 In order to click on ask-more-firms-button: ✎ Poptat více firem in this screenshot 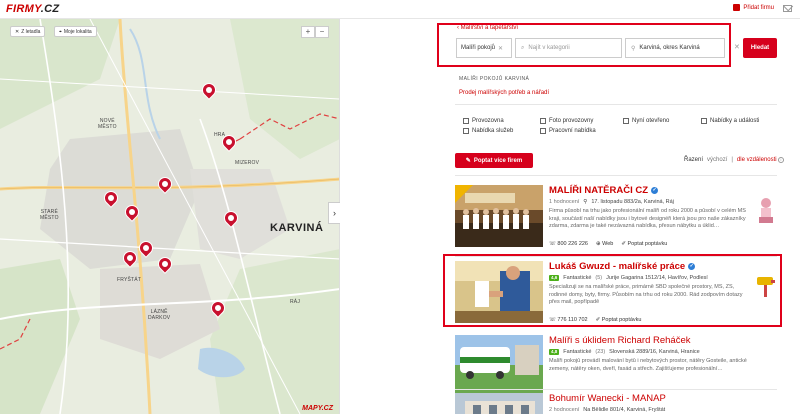, I will do `click(494, 160)`.